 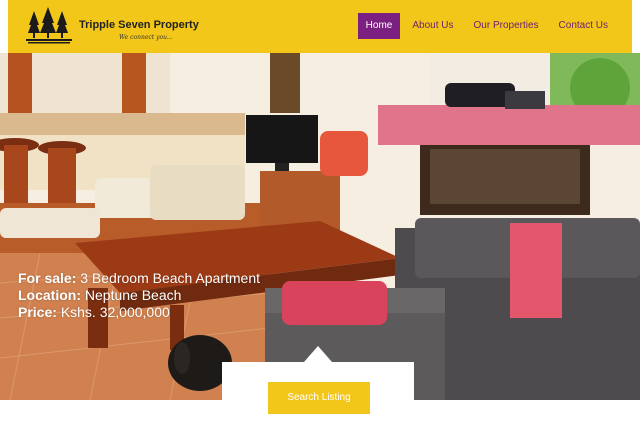 I want to click on nav-our-properties: Our Properties, so click(x=506, y=26).